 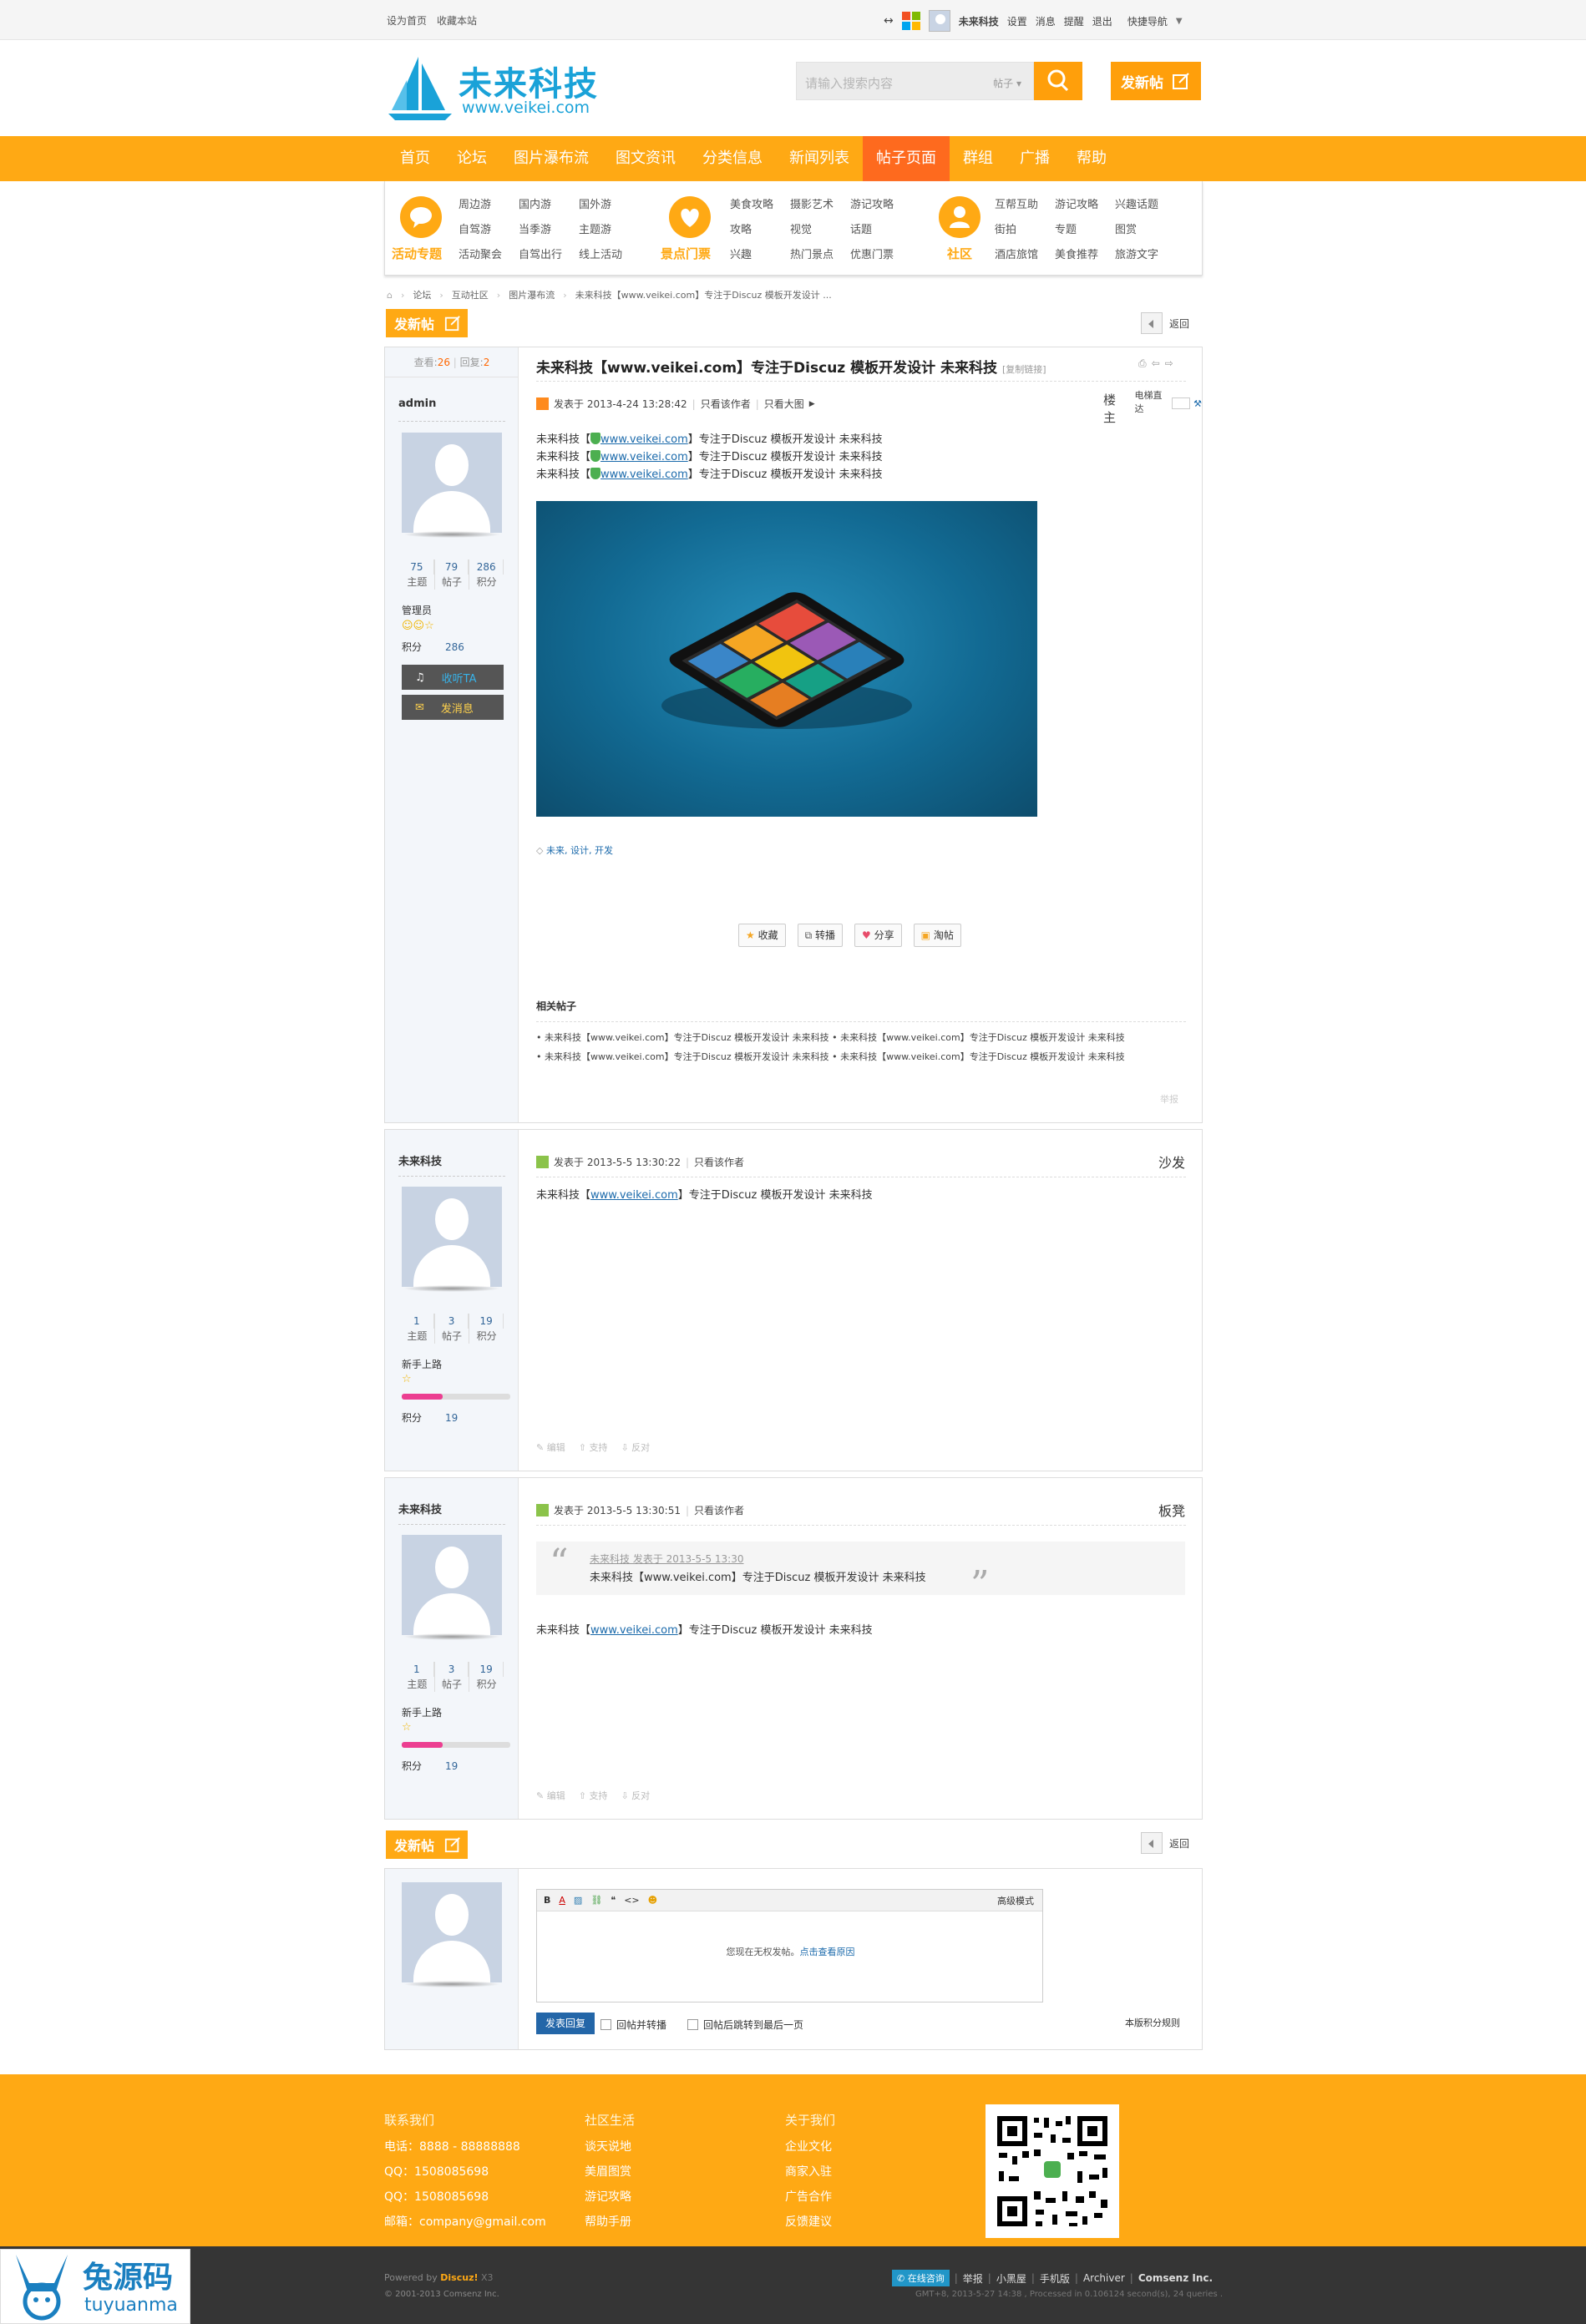 What do you see at coordinates (457, 21) in the screenshot?
I see `bookmark-link: 收藏本站` at bounding box center [457, 21].